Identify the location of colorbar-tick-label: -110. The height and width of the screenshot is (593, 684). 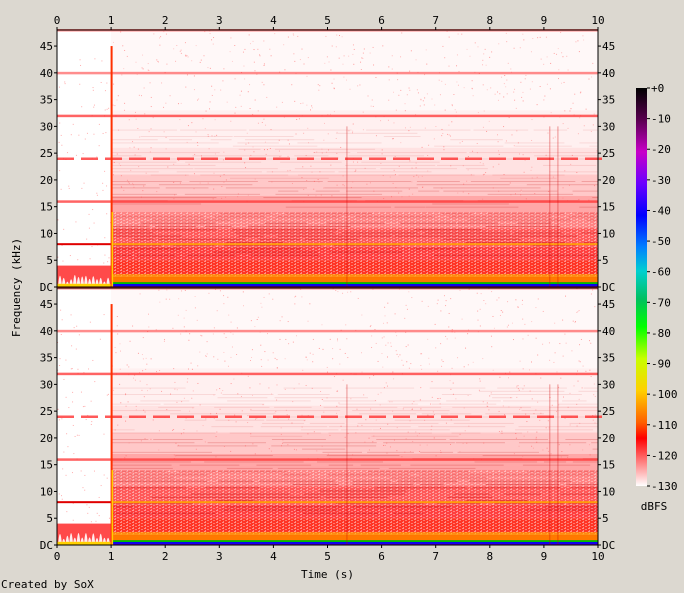
(664, 425).